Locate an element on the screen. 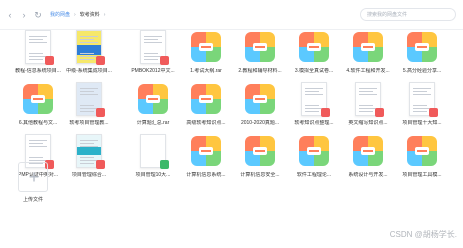  refresh-icon: ↻ is located at coordinates (38, 15).